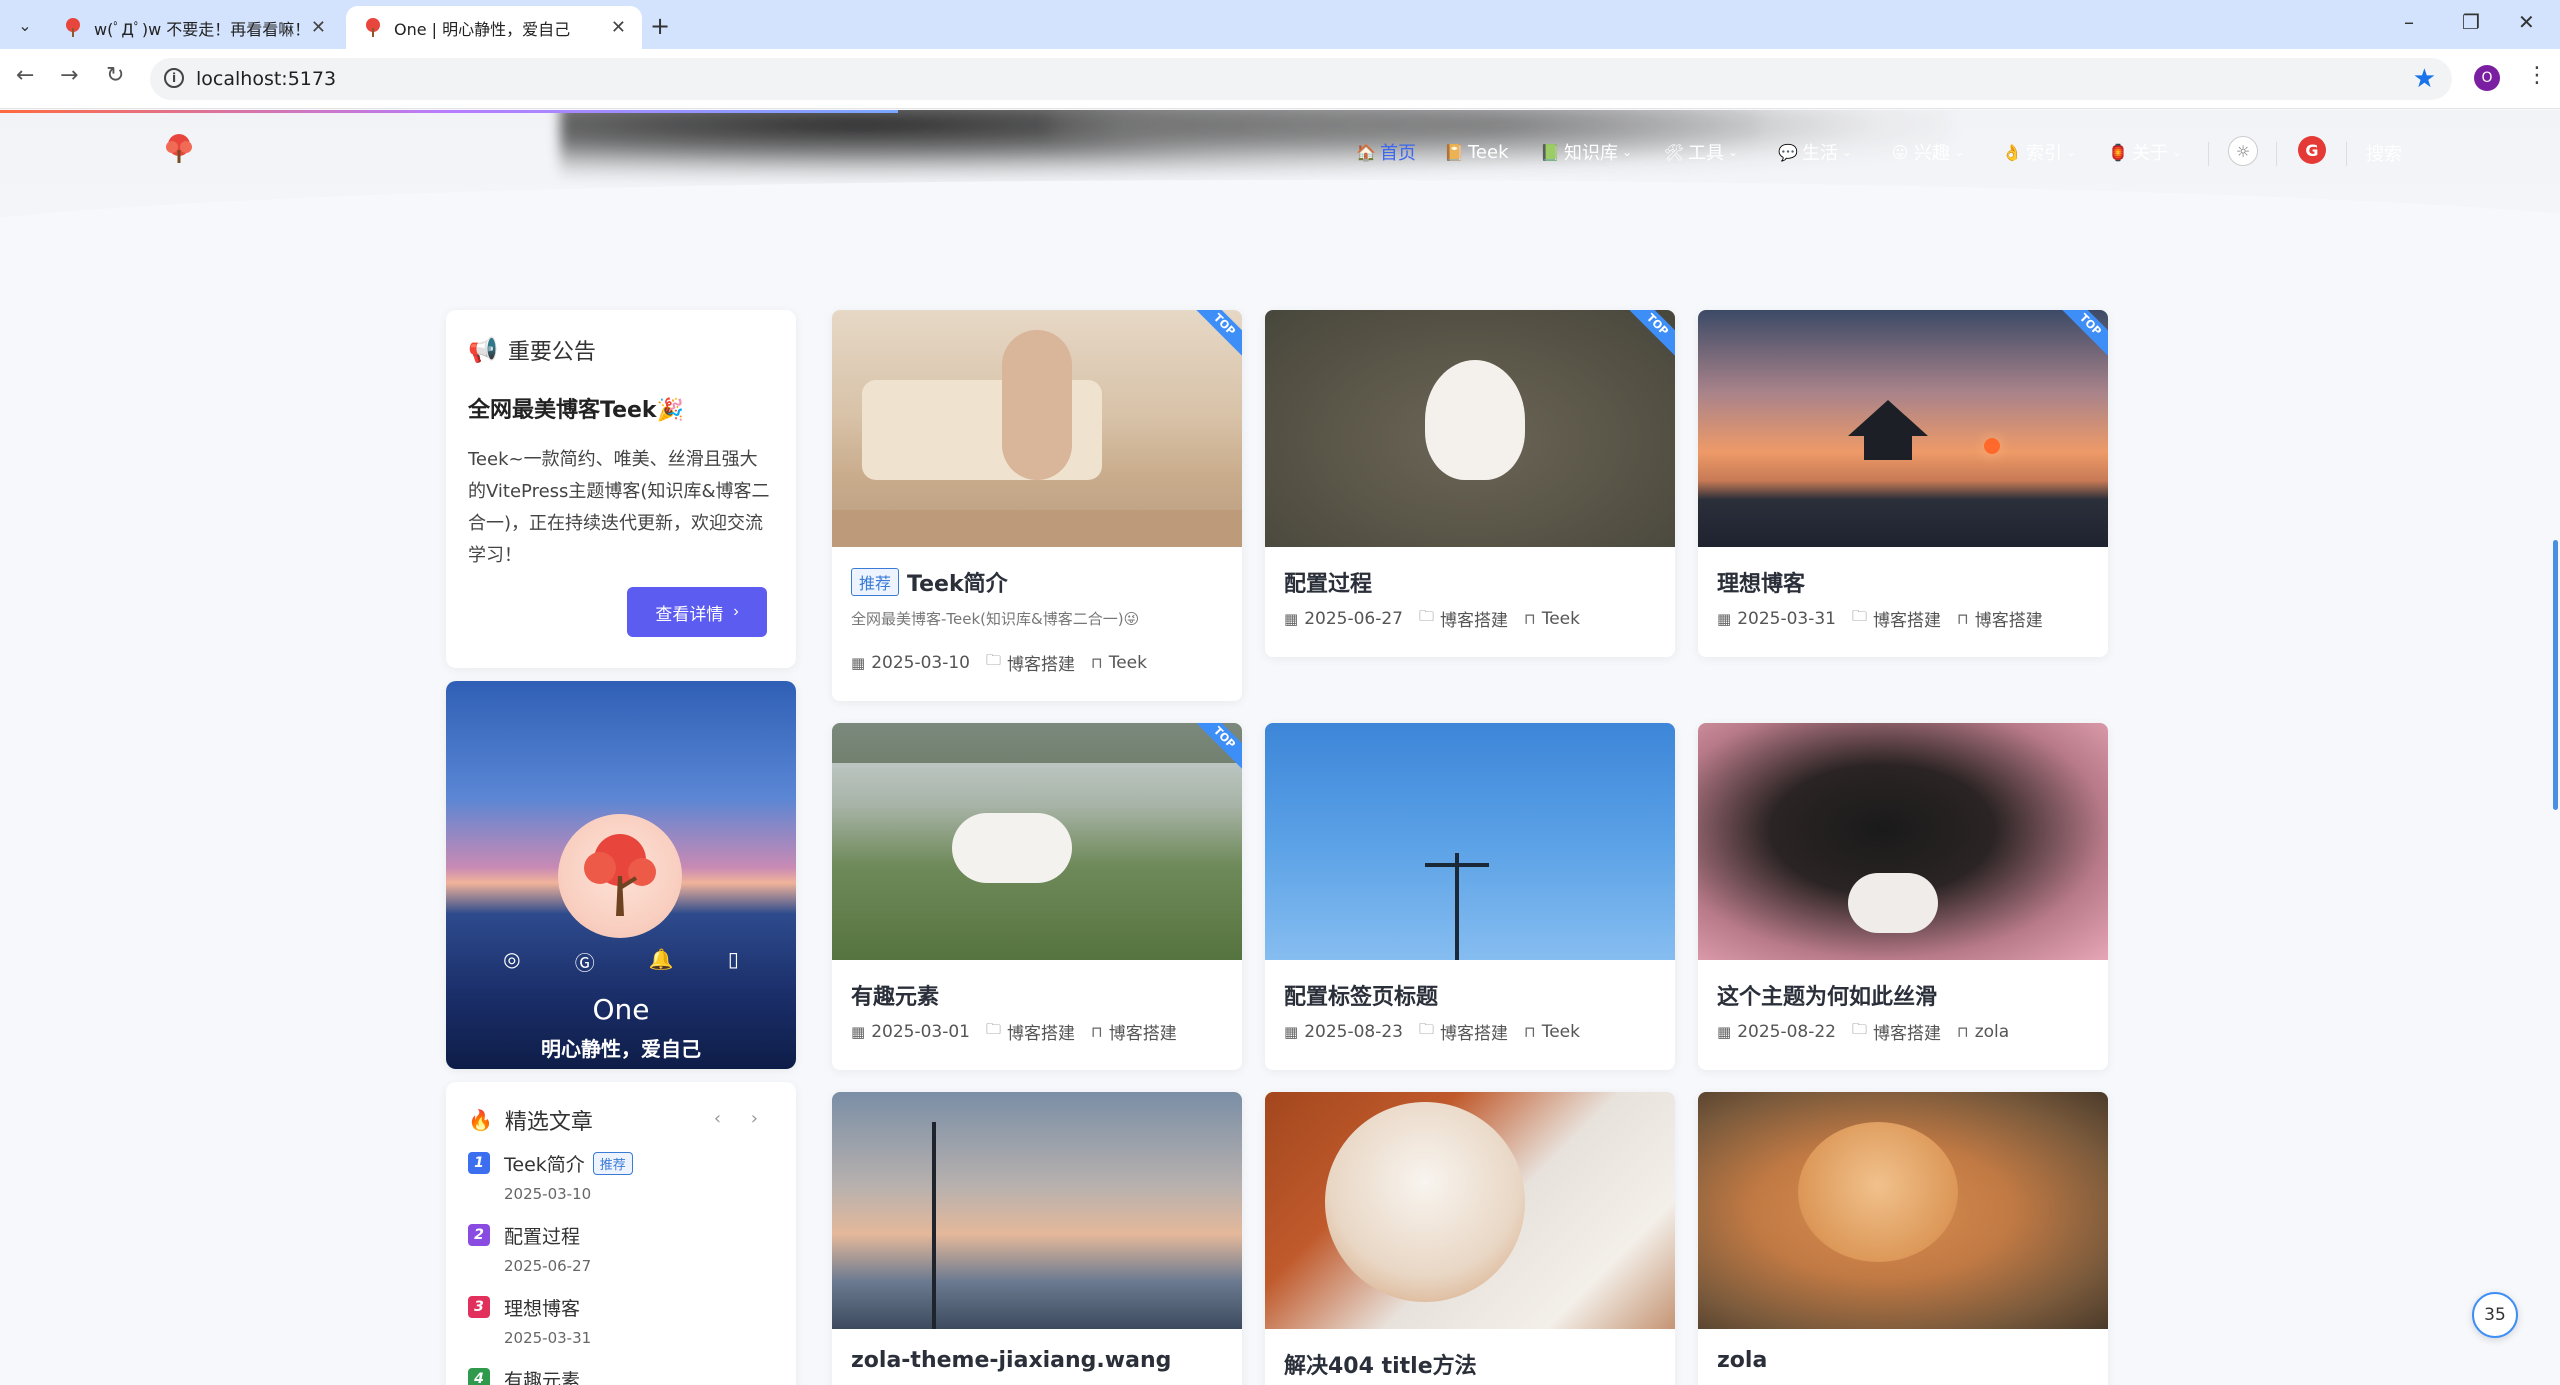  I want to click on chevron-down-icon: ⌄, so click(1733, 152).